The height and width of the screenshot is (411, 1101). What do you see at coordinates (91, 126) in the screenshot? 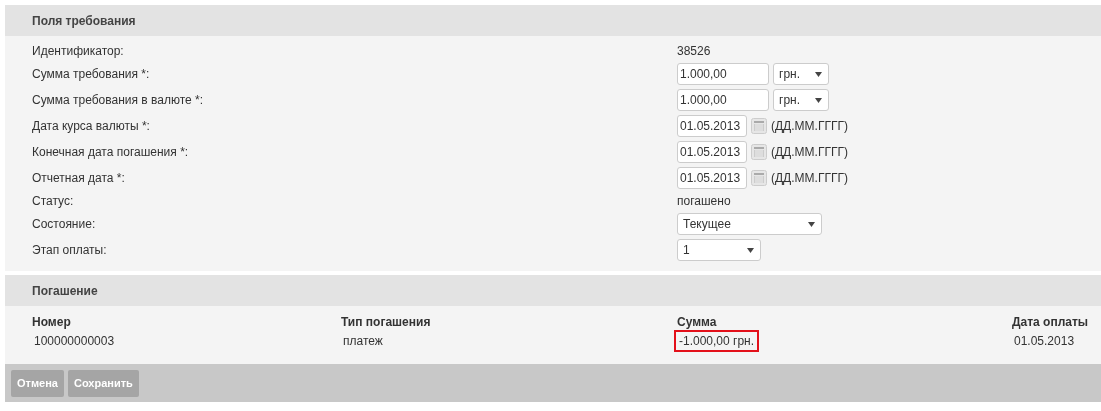
I see `field-label: Дата курса валюты *:` at bounding box center [91, 126].